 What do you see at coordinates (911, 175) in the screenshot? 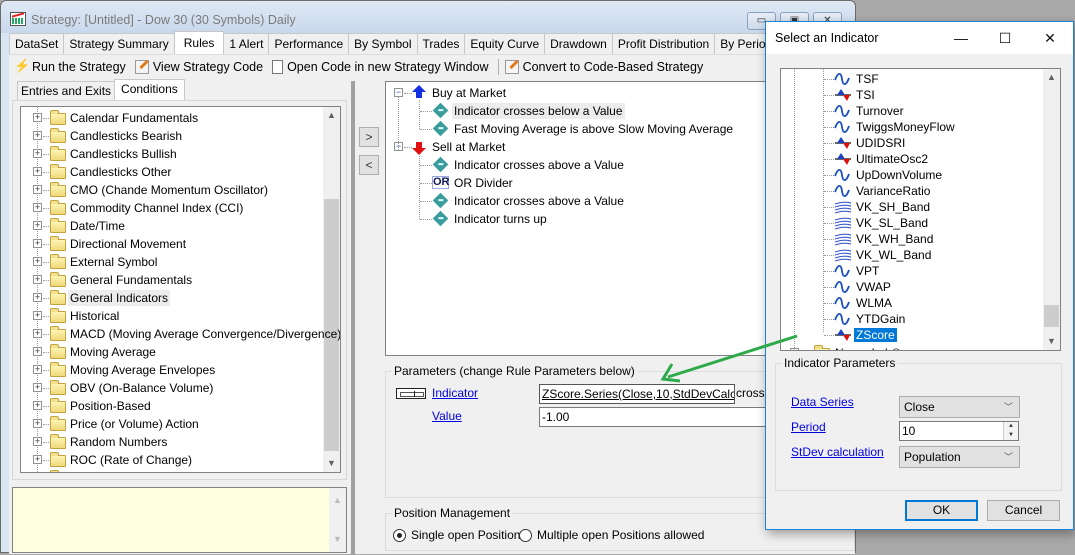
I see `indicator-item: UpDownVolume` at bounding box center [911, 175].